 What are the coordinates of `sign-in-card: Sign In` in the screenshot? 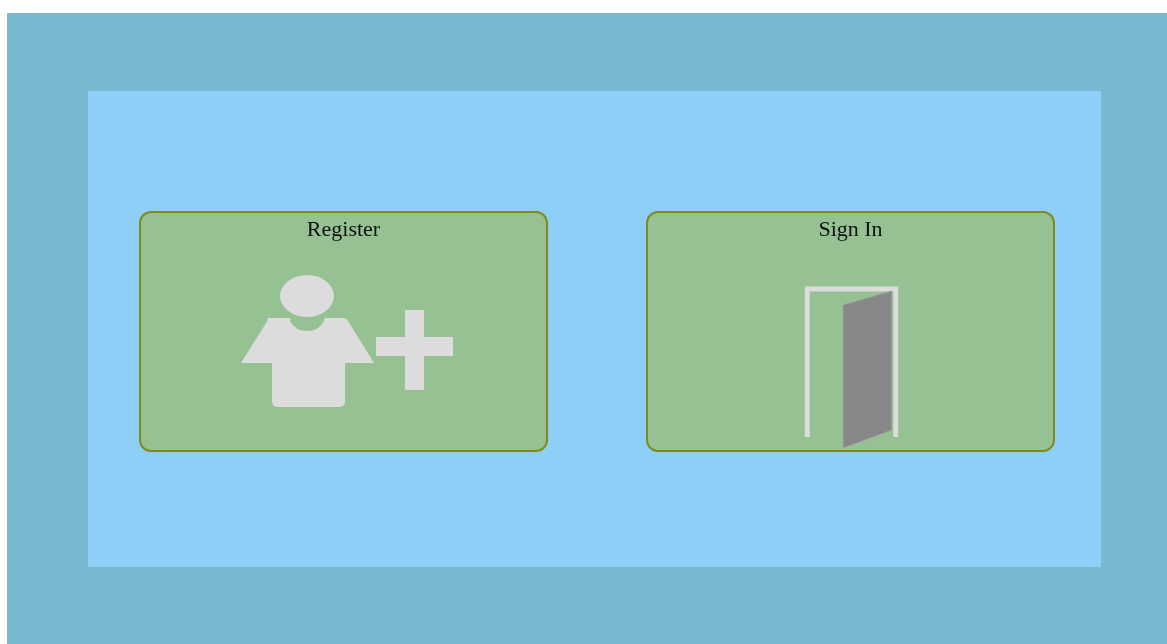 It's located at (850, 331).